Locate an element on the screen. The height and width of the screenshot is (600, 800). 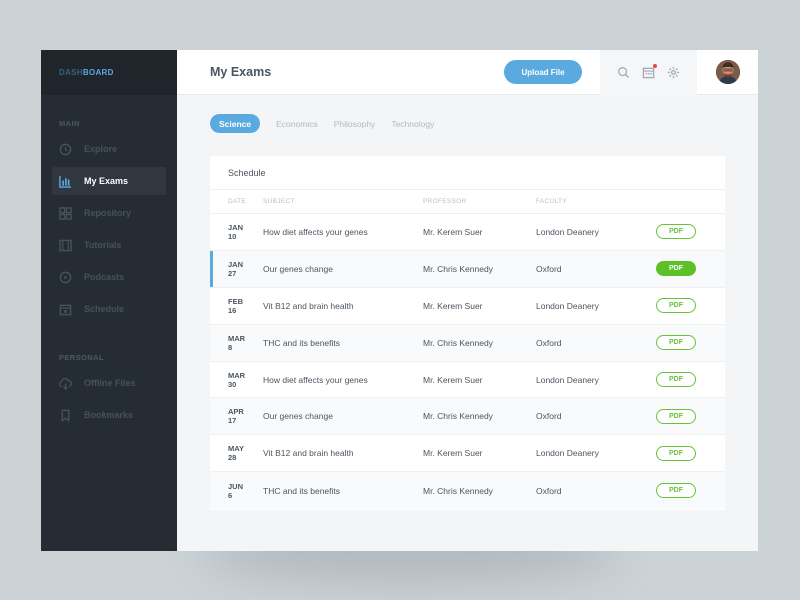
upload-file-button: Upload File is located at coordinates (543, 72).